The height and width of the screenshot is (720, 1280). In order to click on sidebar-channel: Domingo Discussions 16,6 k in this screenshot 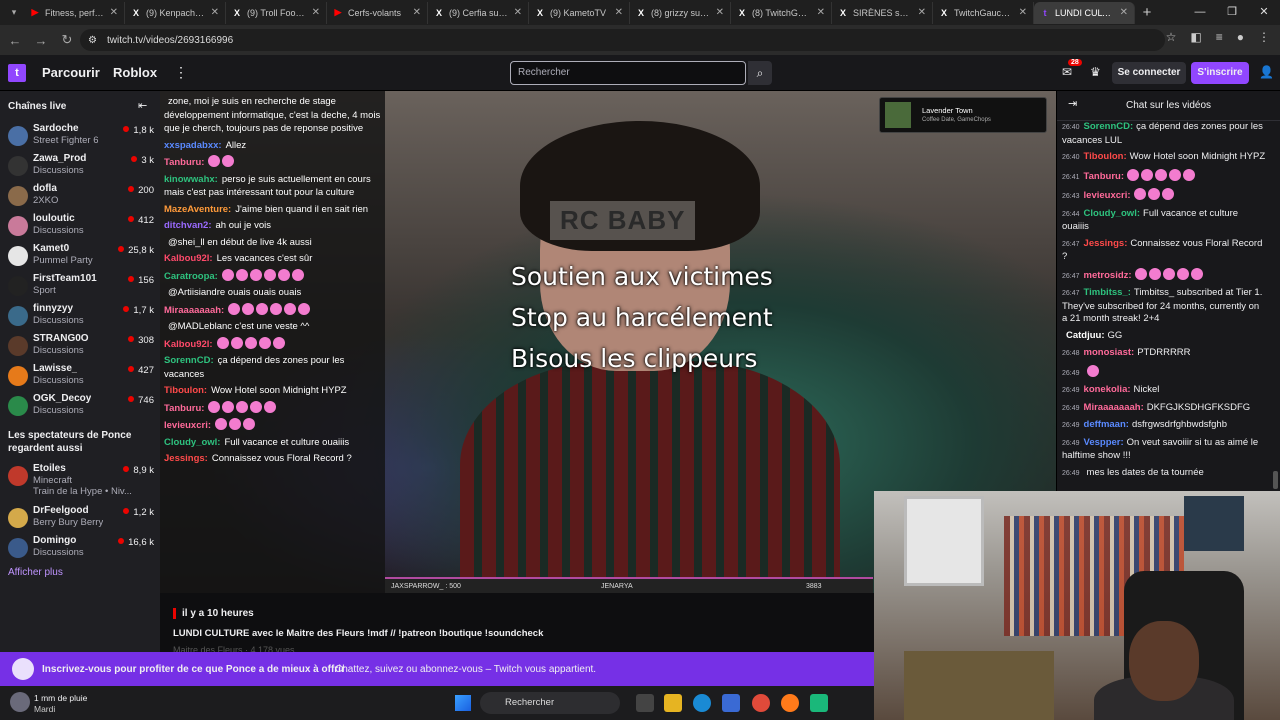, I will do `click(82, 548)`.